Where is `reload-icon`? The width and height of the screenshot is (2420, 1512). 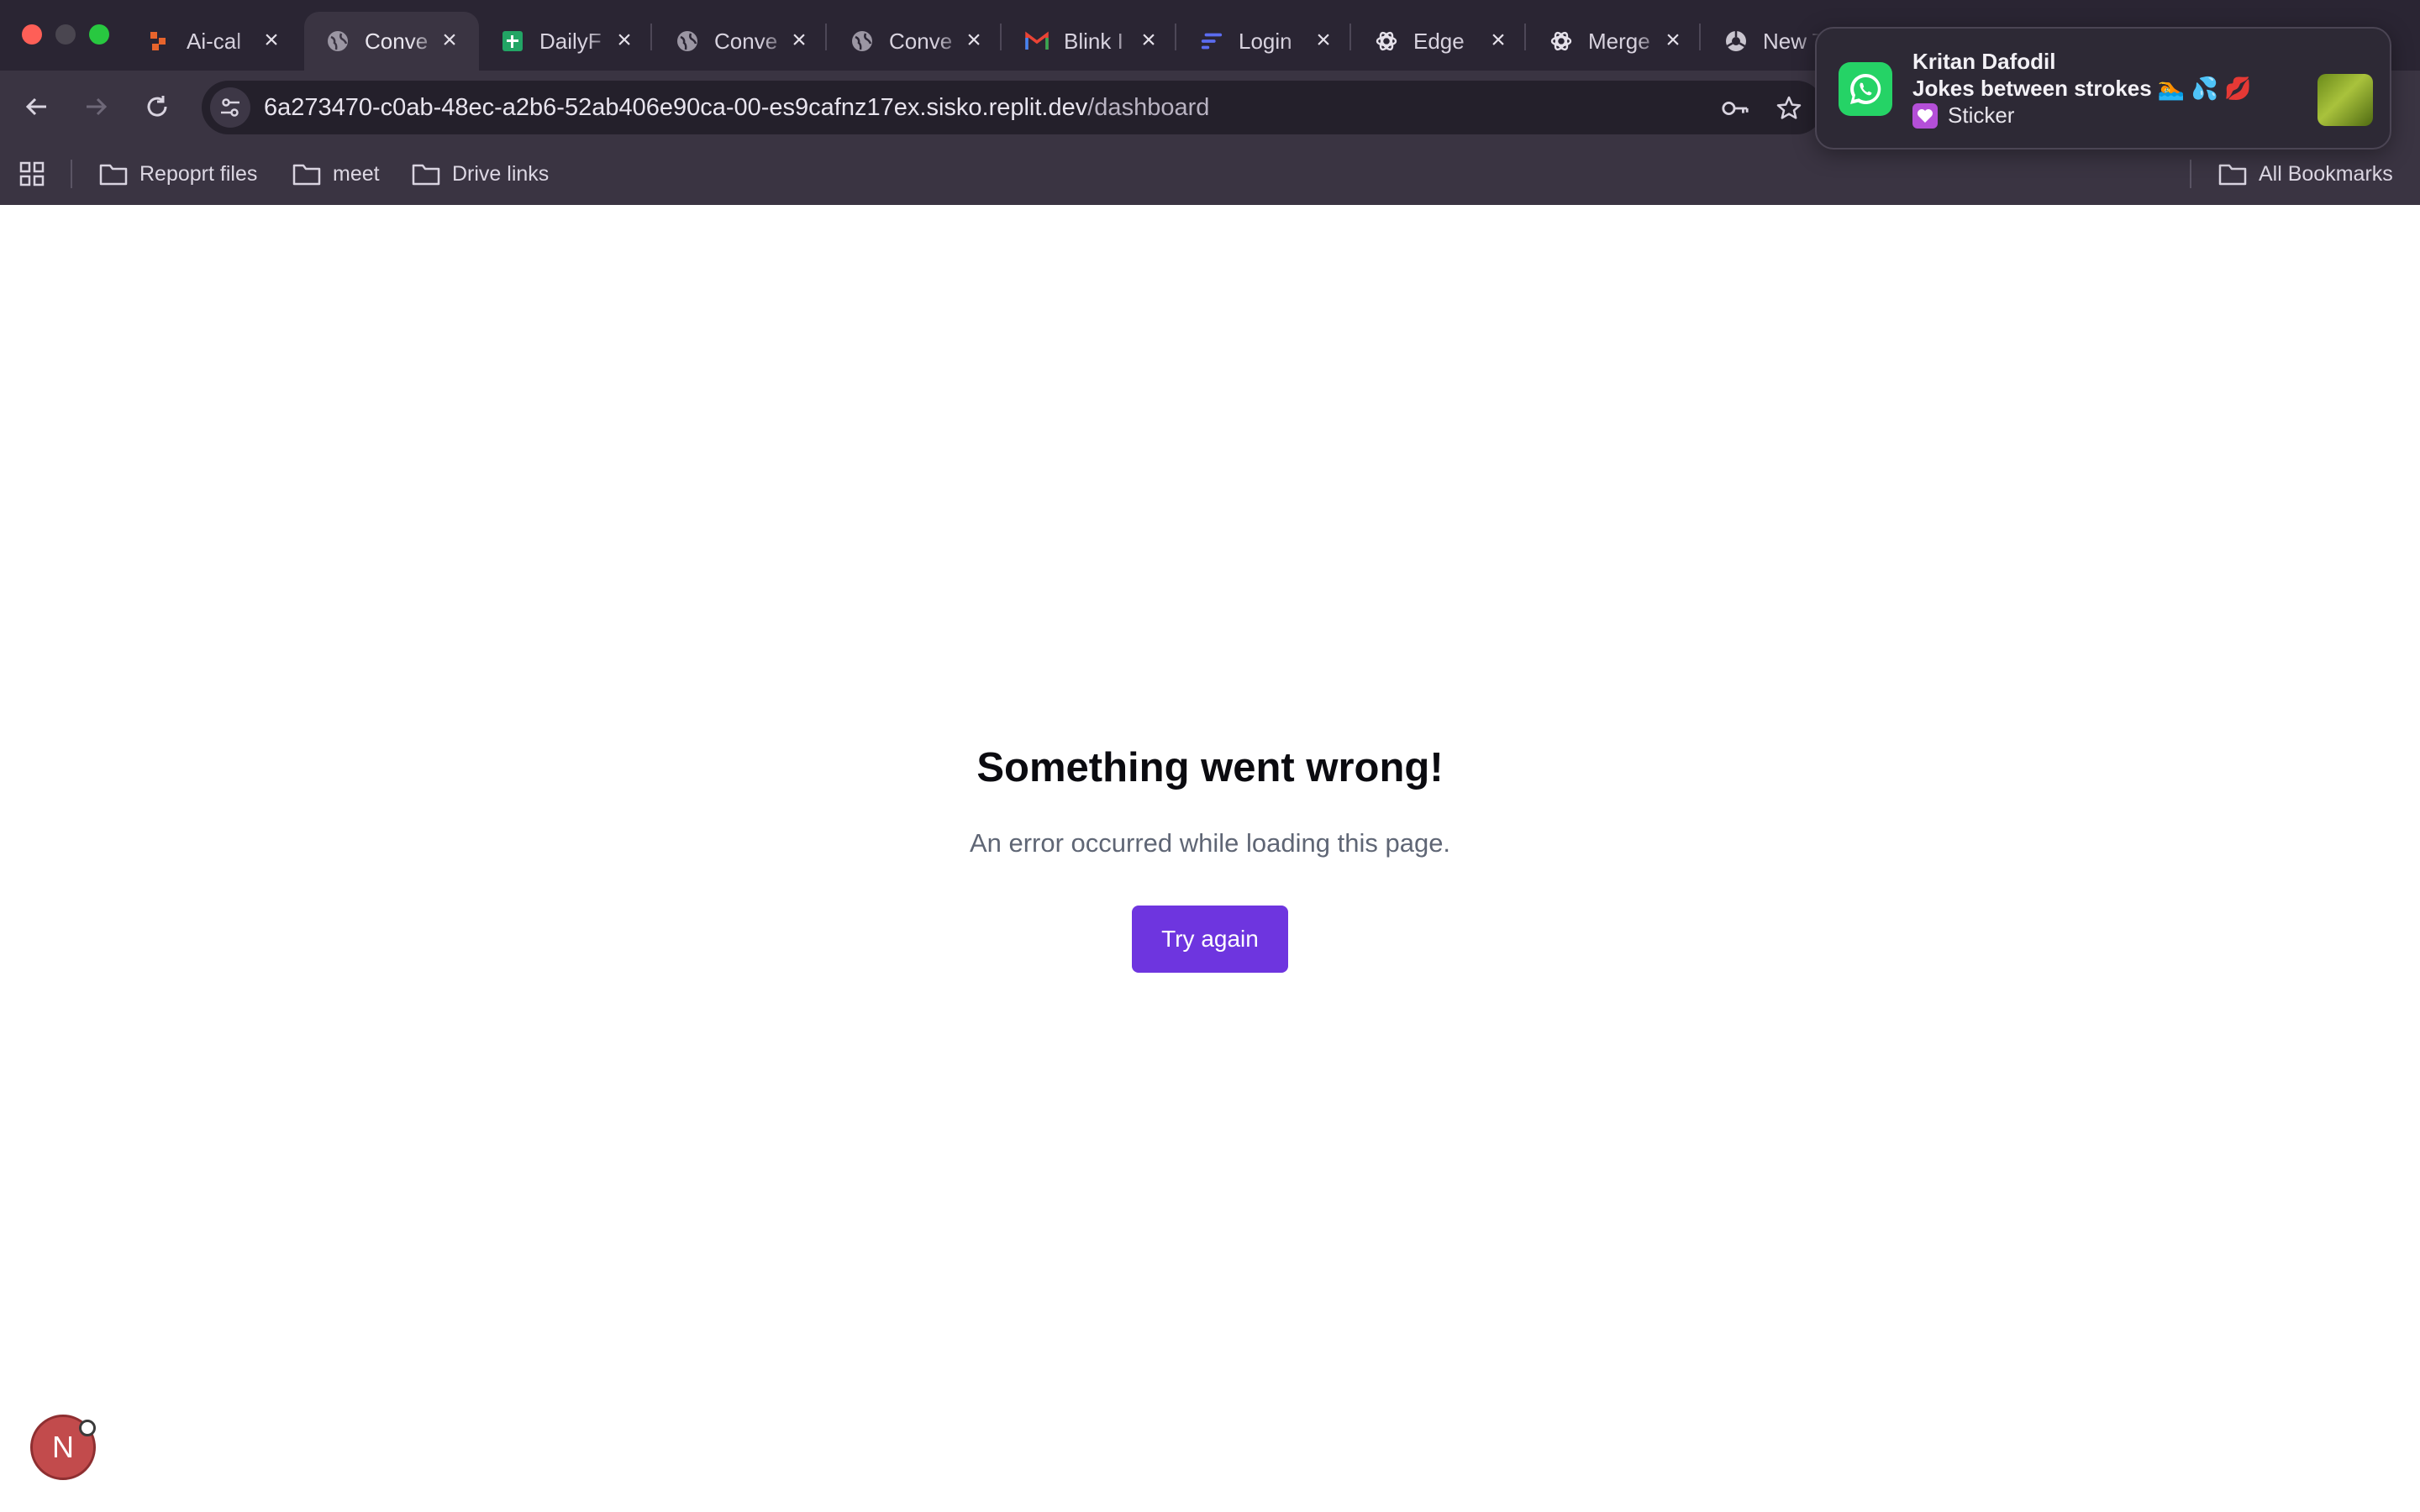 reload-icon is located at coordinates (157, 106).